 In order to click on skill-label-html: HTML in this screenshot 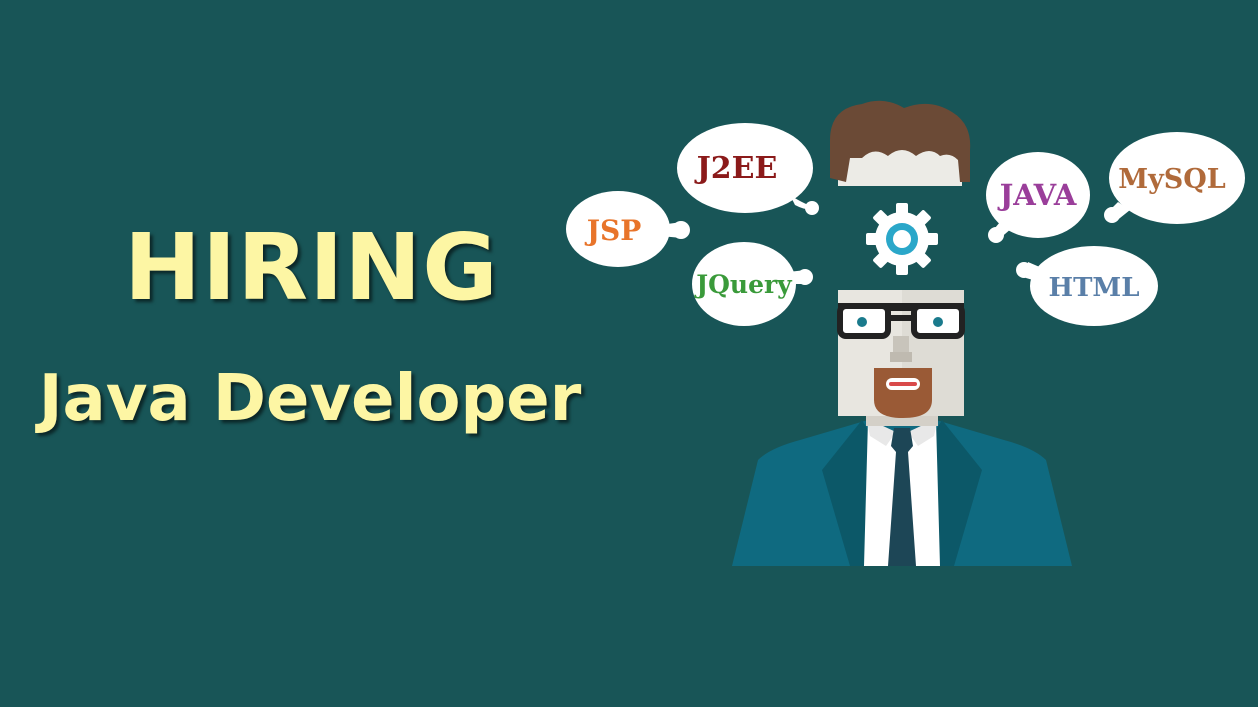, I will do `click(1094, 288)`.